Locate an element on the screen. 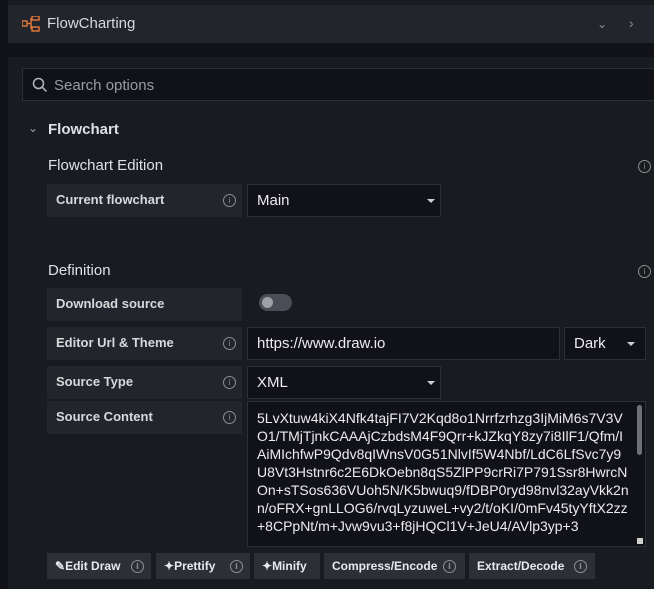 The width and height of the screenshot is (654, 589). textarea-scrollbar is located at coordinates (639, 430).